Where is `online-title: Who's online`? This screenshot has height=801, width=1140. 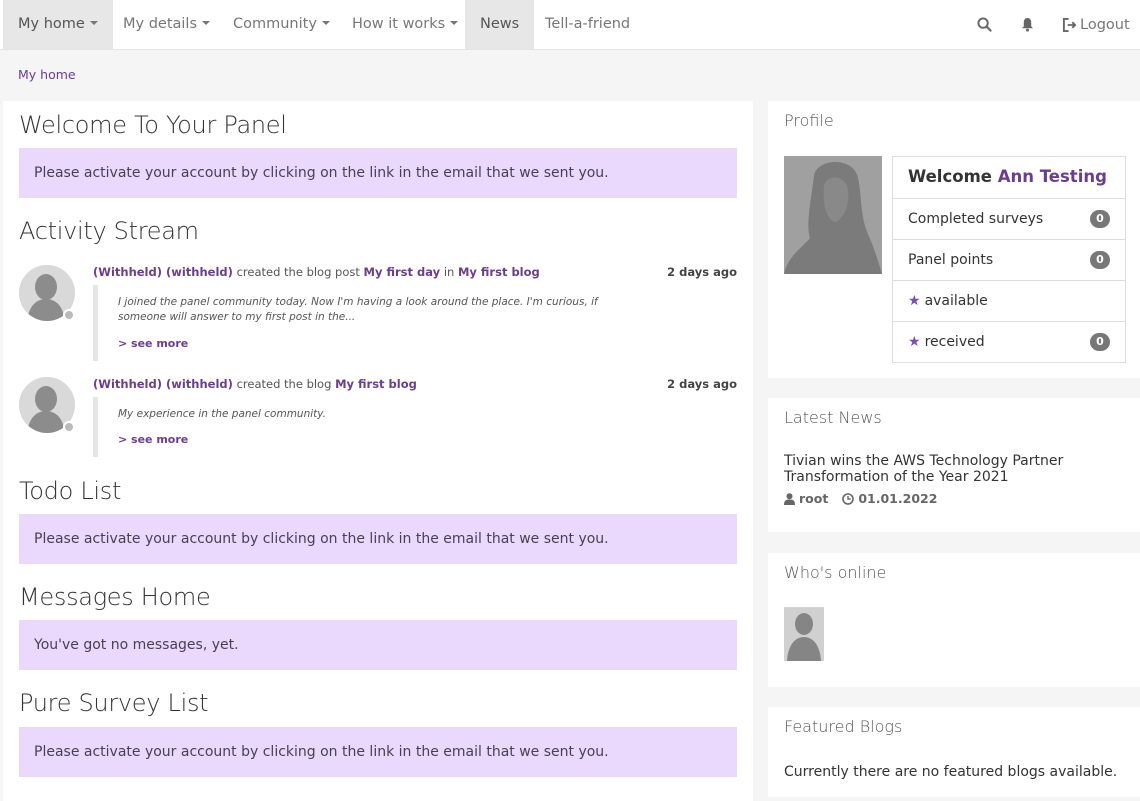 online-title: Who's online is located at coordinates (835, 572).